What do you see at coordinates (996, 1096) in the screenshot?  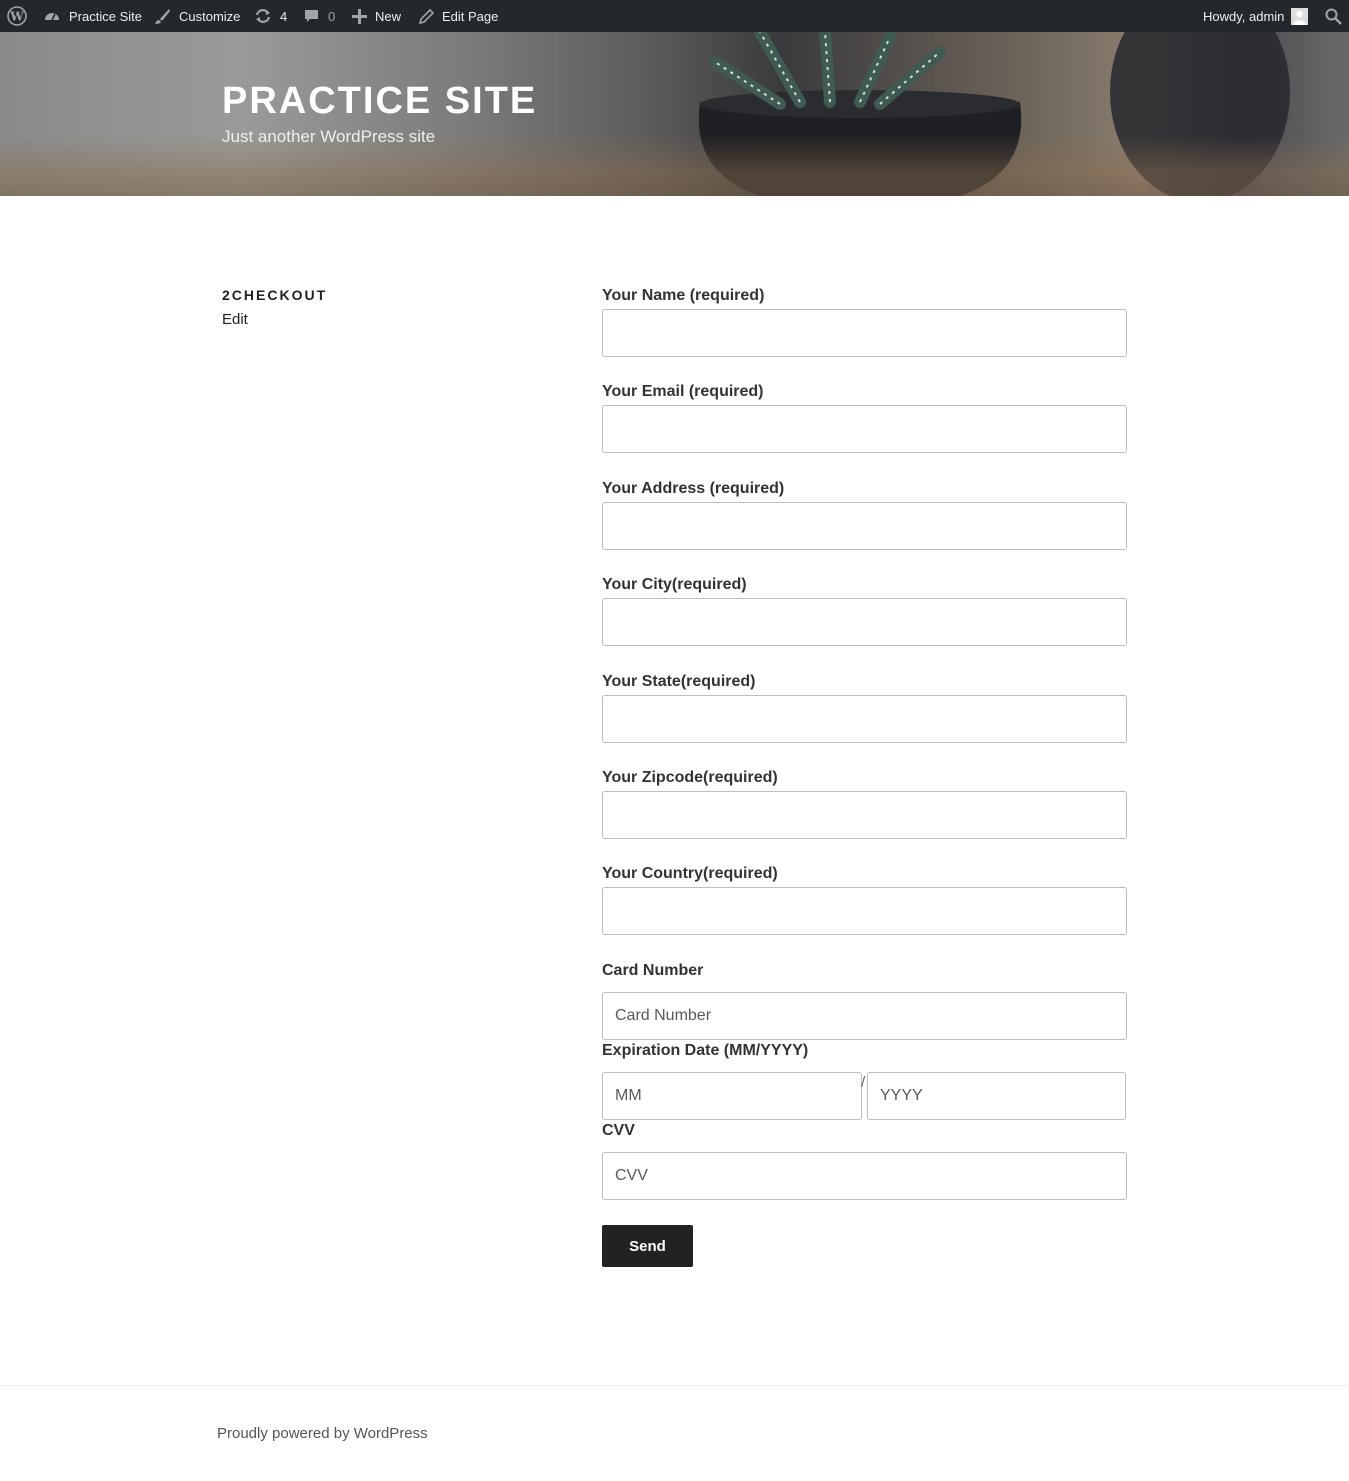 I see `year-input: YYYY` at bounding box center [996, 1096].